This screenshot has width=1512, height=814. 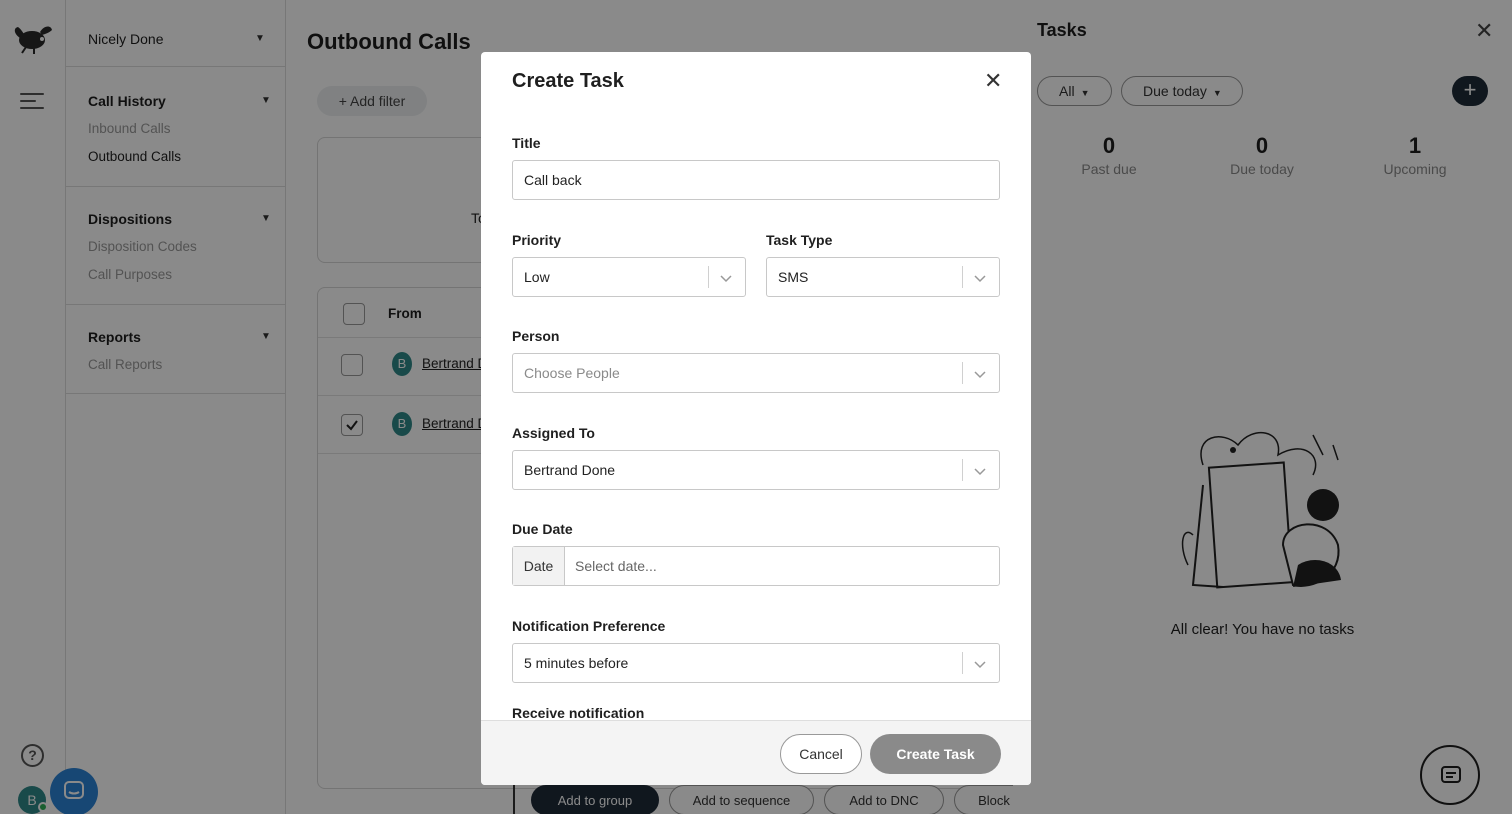 I want to click on person-select: Choose People, so click(x=756, y=373).